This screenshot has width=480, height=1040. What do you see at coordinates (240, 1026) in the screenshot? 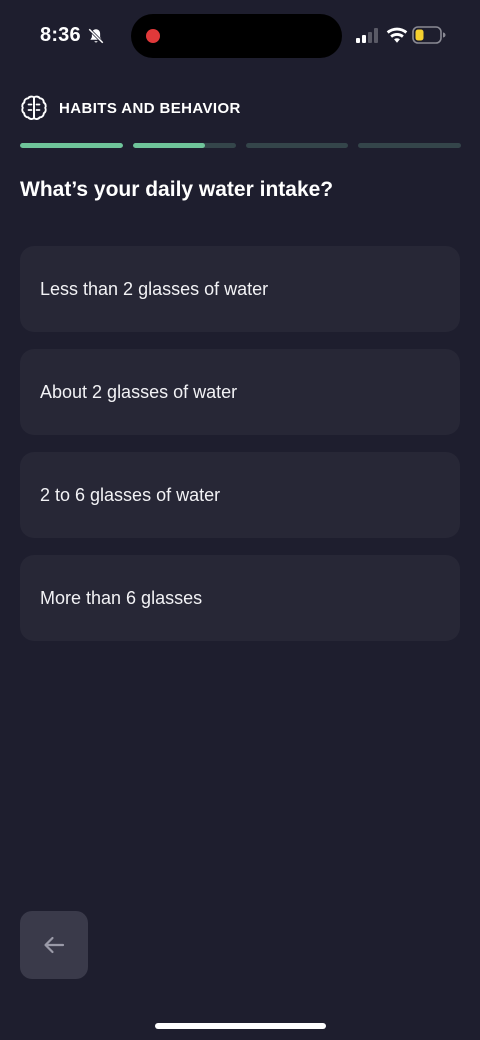
I see `home-indicator` at bounding box center [240, 1026].